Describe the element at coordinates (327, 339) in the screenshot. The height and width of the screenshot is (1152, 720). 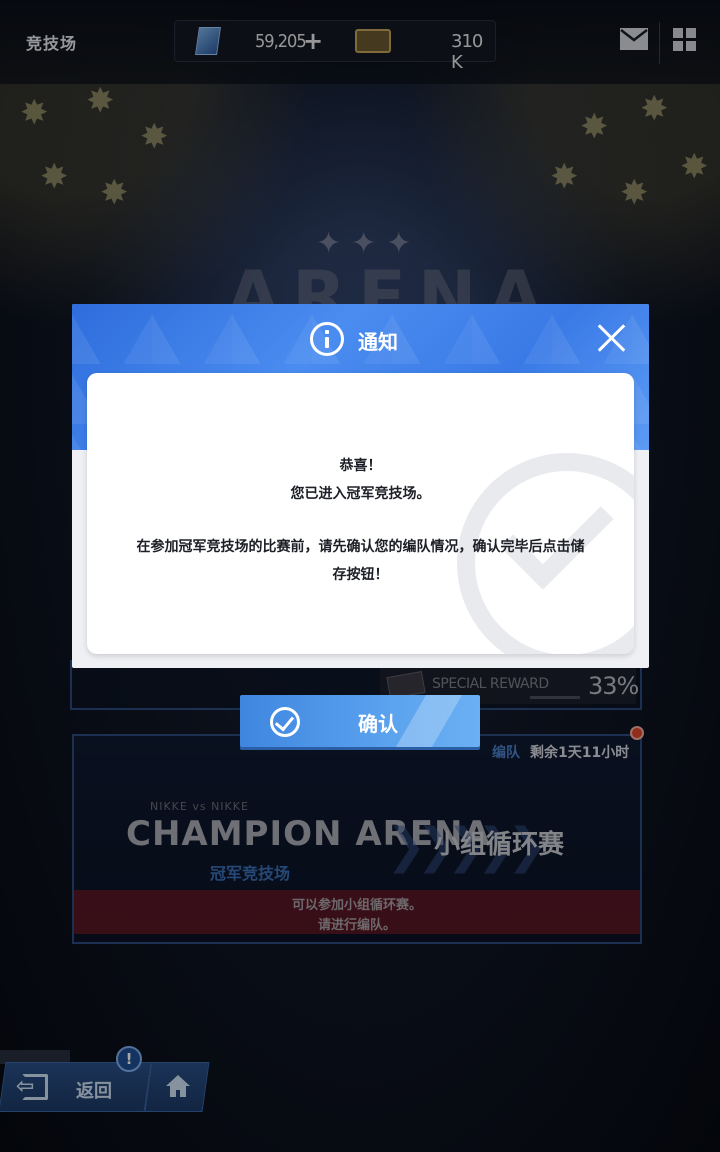
I see `info-icon` at that location.